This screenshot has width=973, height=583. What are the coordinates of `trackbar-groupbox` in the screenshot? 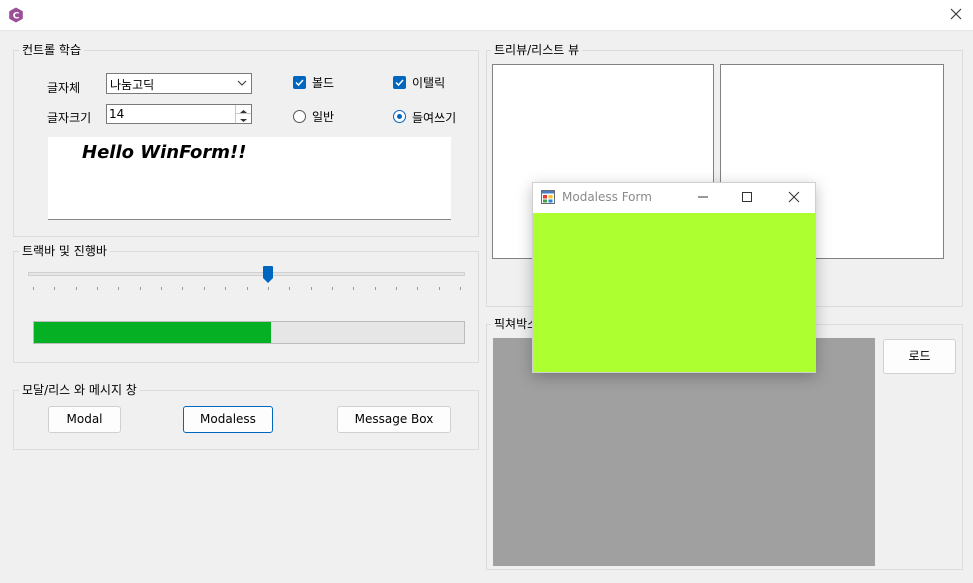 It's located at (246, 307).